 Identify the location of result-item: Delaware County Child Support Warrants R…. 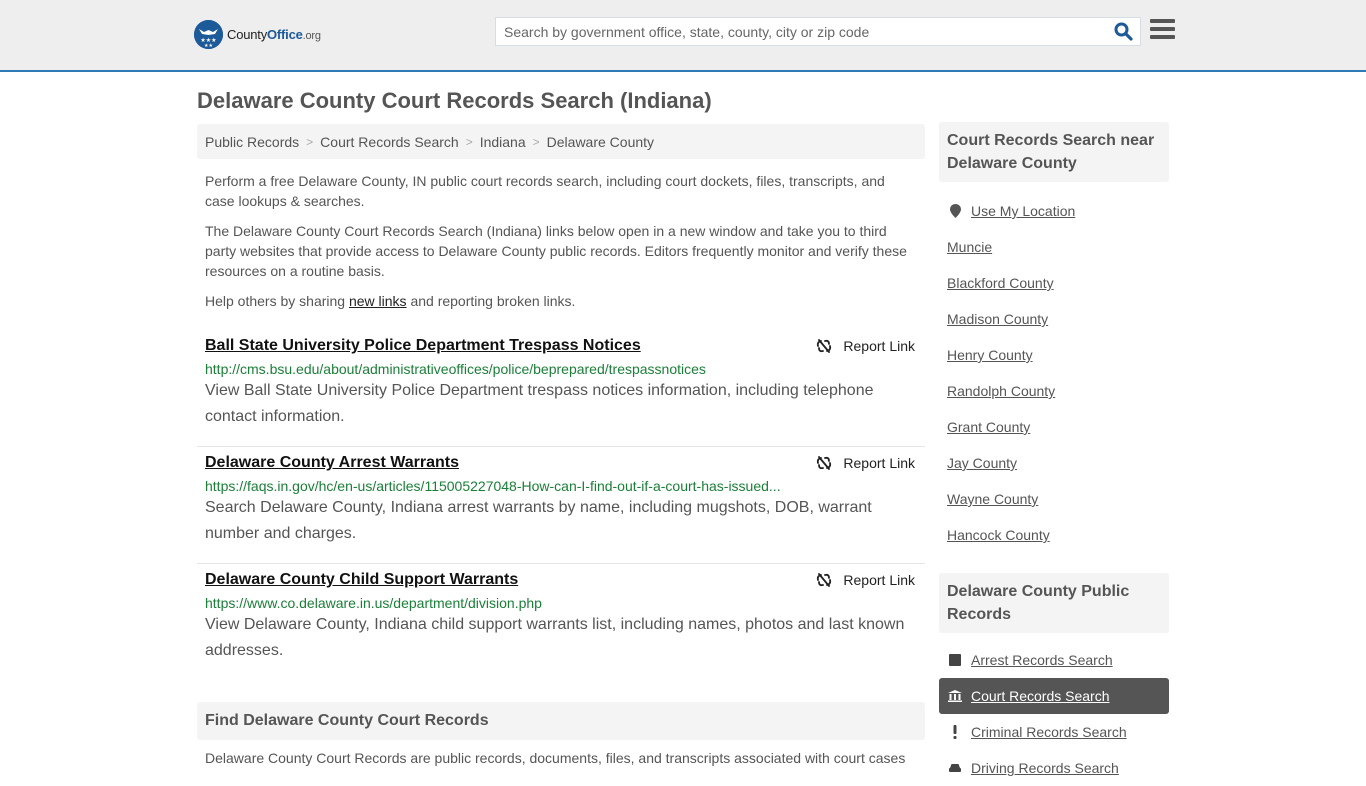
(561, 622).